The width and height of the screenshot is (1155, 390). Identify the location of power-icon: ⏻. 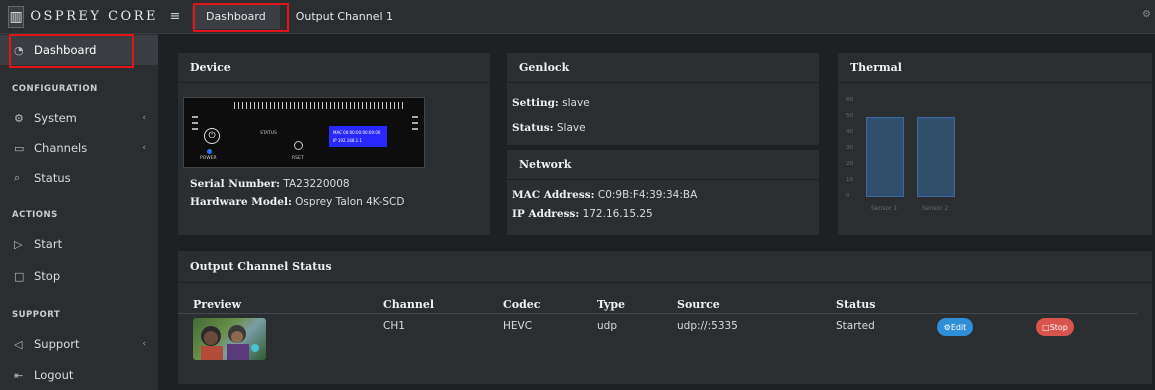
(212, 136).